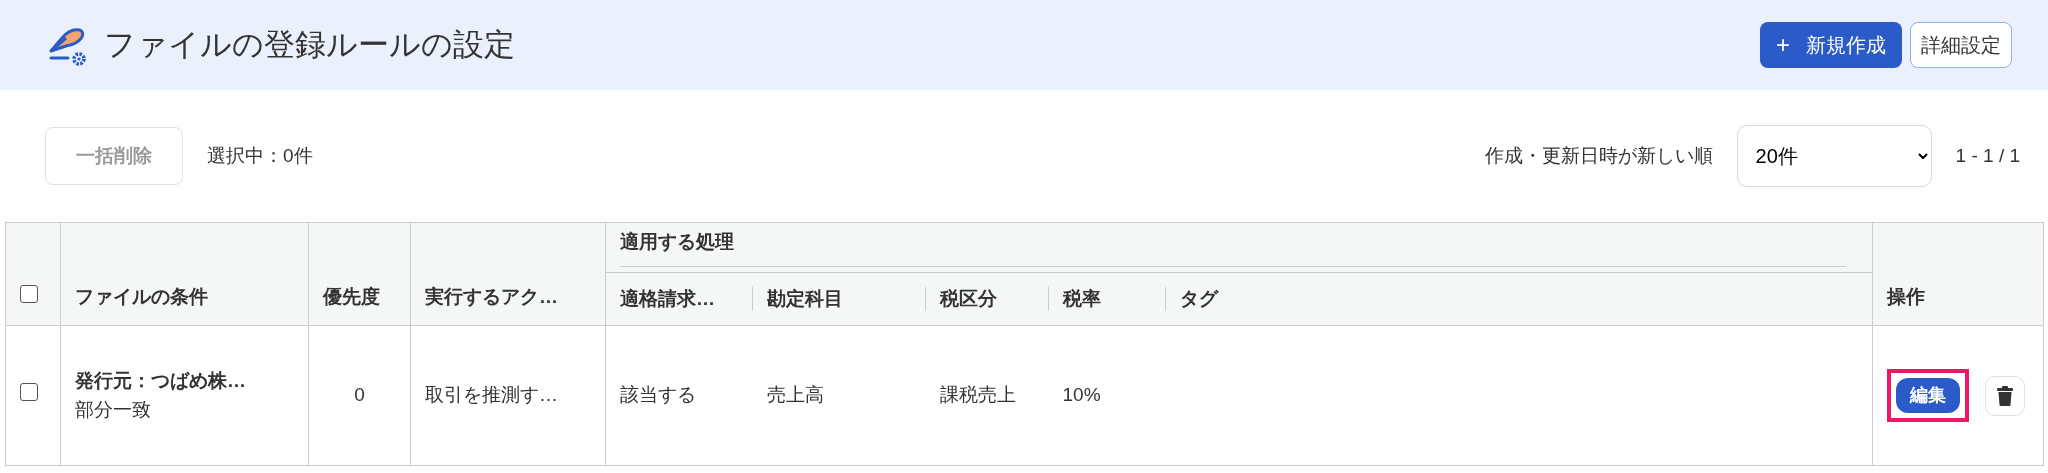 The height and width of the screenshot is (473, 2048). Describe the element at coordinates (1198, 298) in the screenshot. I see `column-header: タグ` at that location.